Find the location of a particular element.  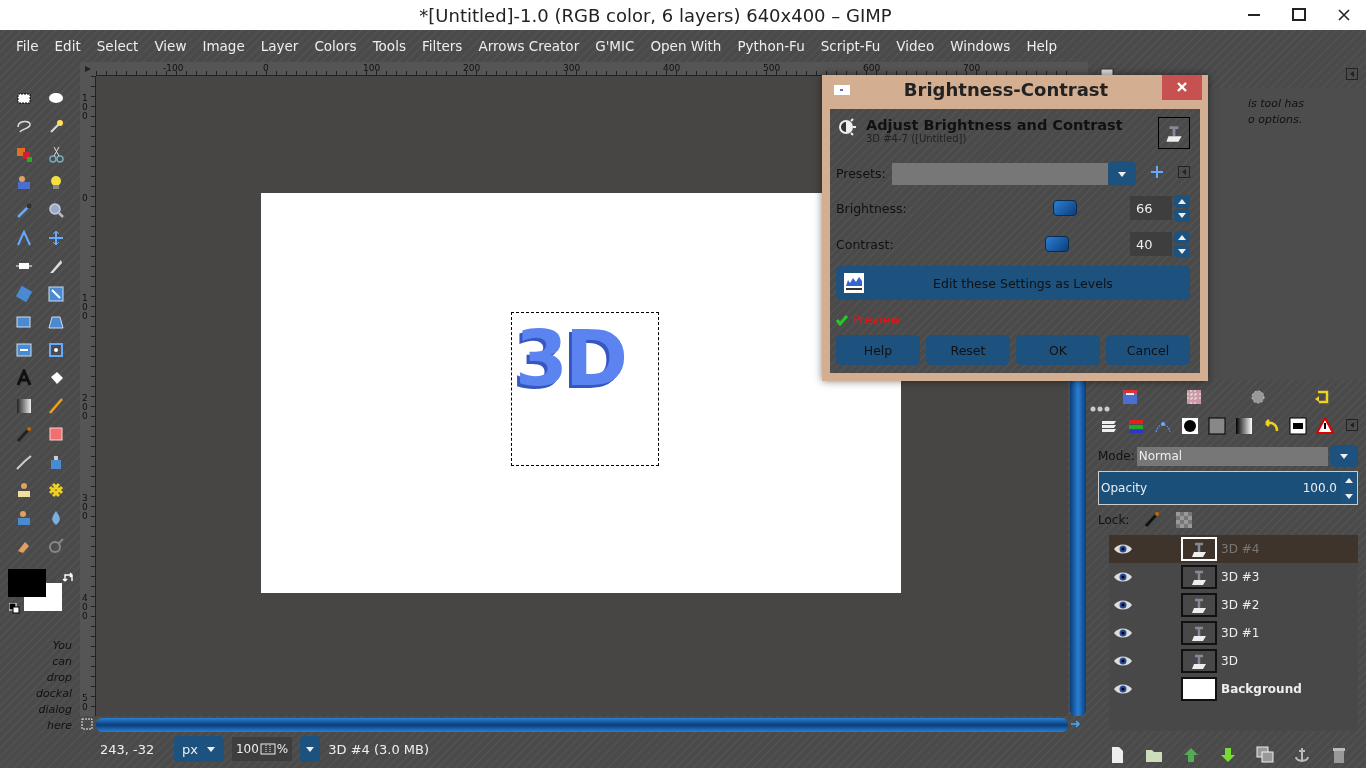

canvas-text: 3D is located at coordinates (569, 359).